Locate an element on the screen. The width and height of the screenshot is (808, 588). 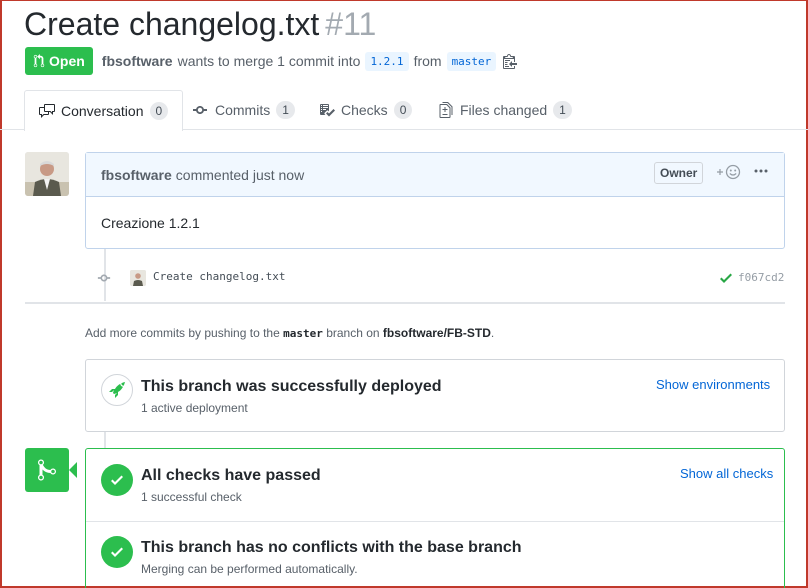
comment-header: fbsoftware commented just now Owner is located at coordinates (435, 175).